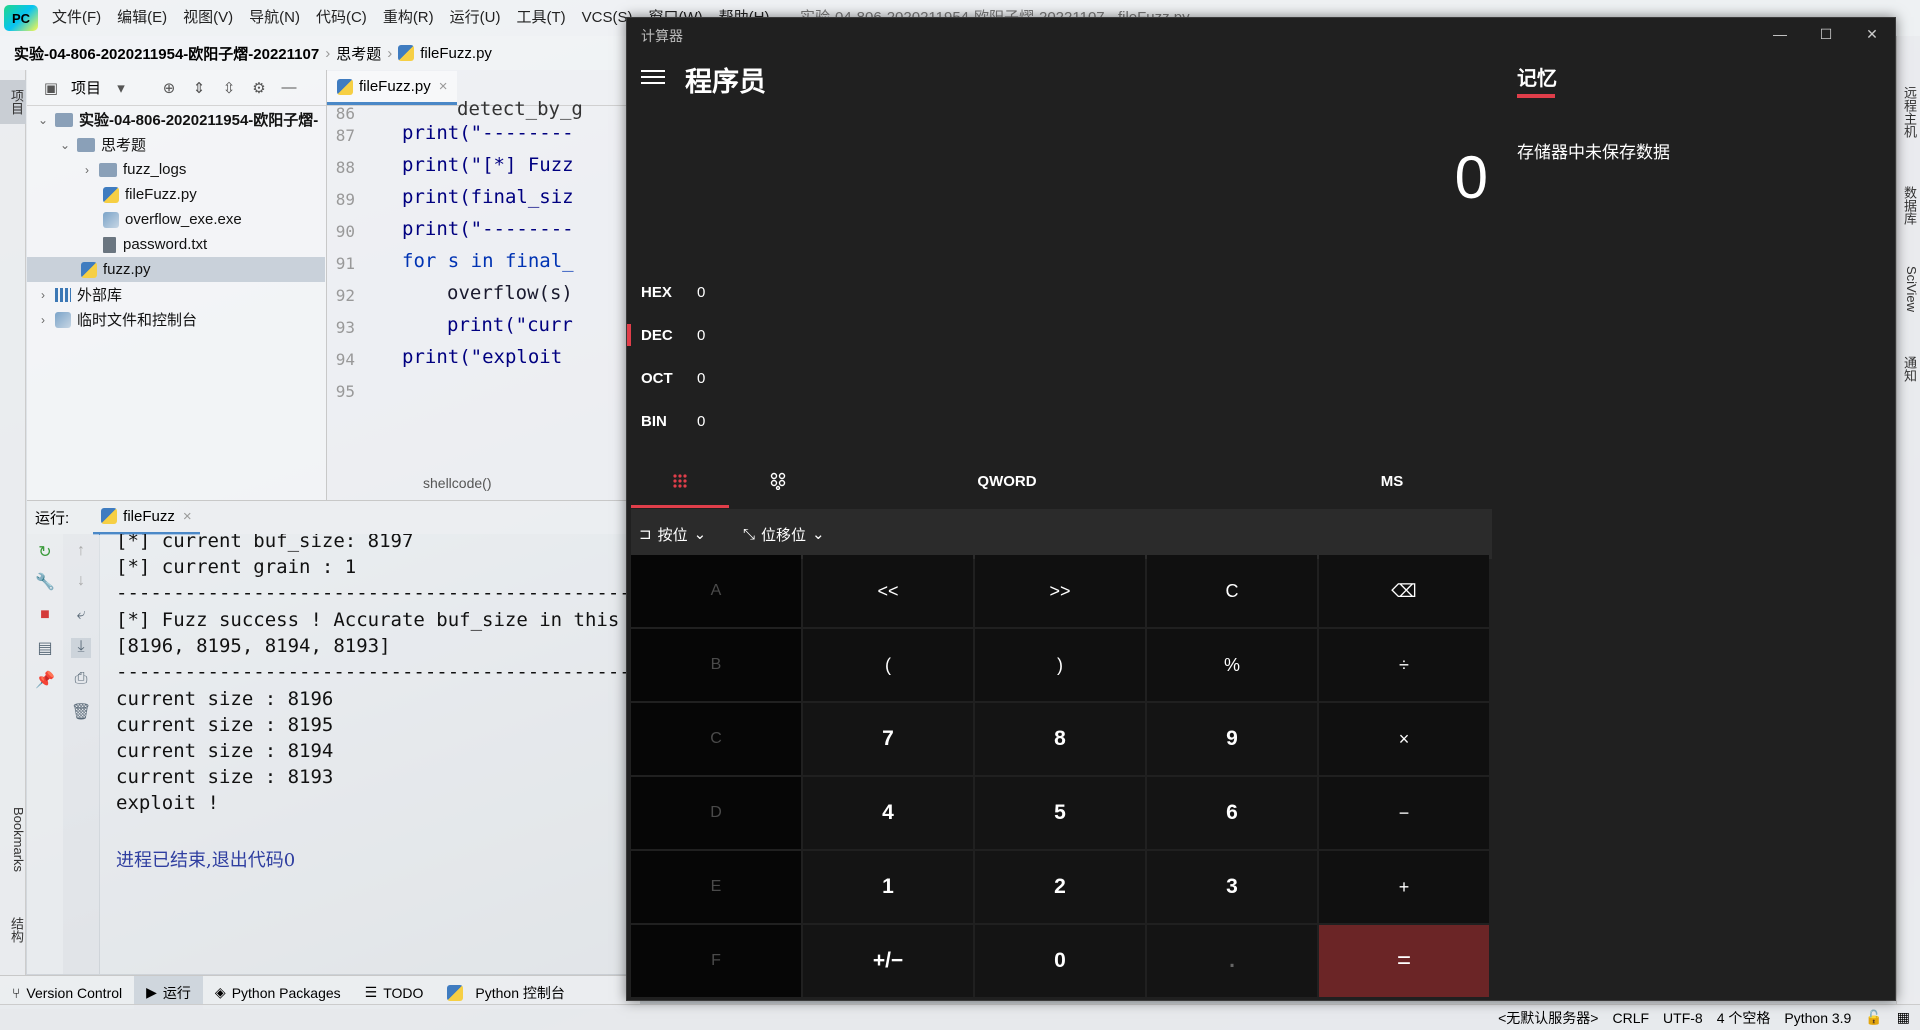 The image size is (1920, 1030). What do you see at coordinates (166, 53) in the screenshot?
I see `breadcrumb-project: 实验-04-806-2020211954-欧阳子熠-20221107` at bounding box center [166, 53].